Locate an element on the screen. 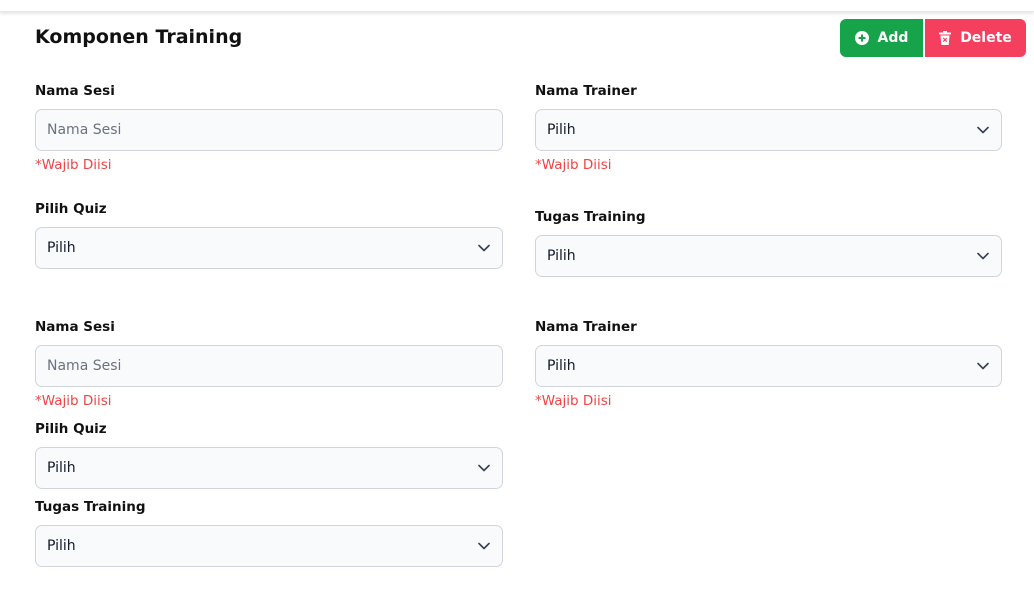  delete-button: Delete is located at coordinates (975, 38).